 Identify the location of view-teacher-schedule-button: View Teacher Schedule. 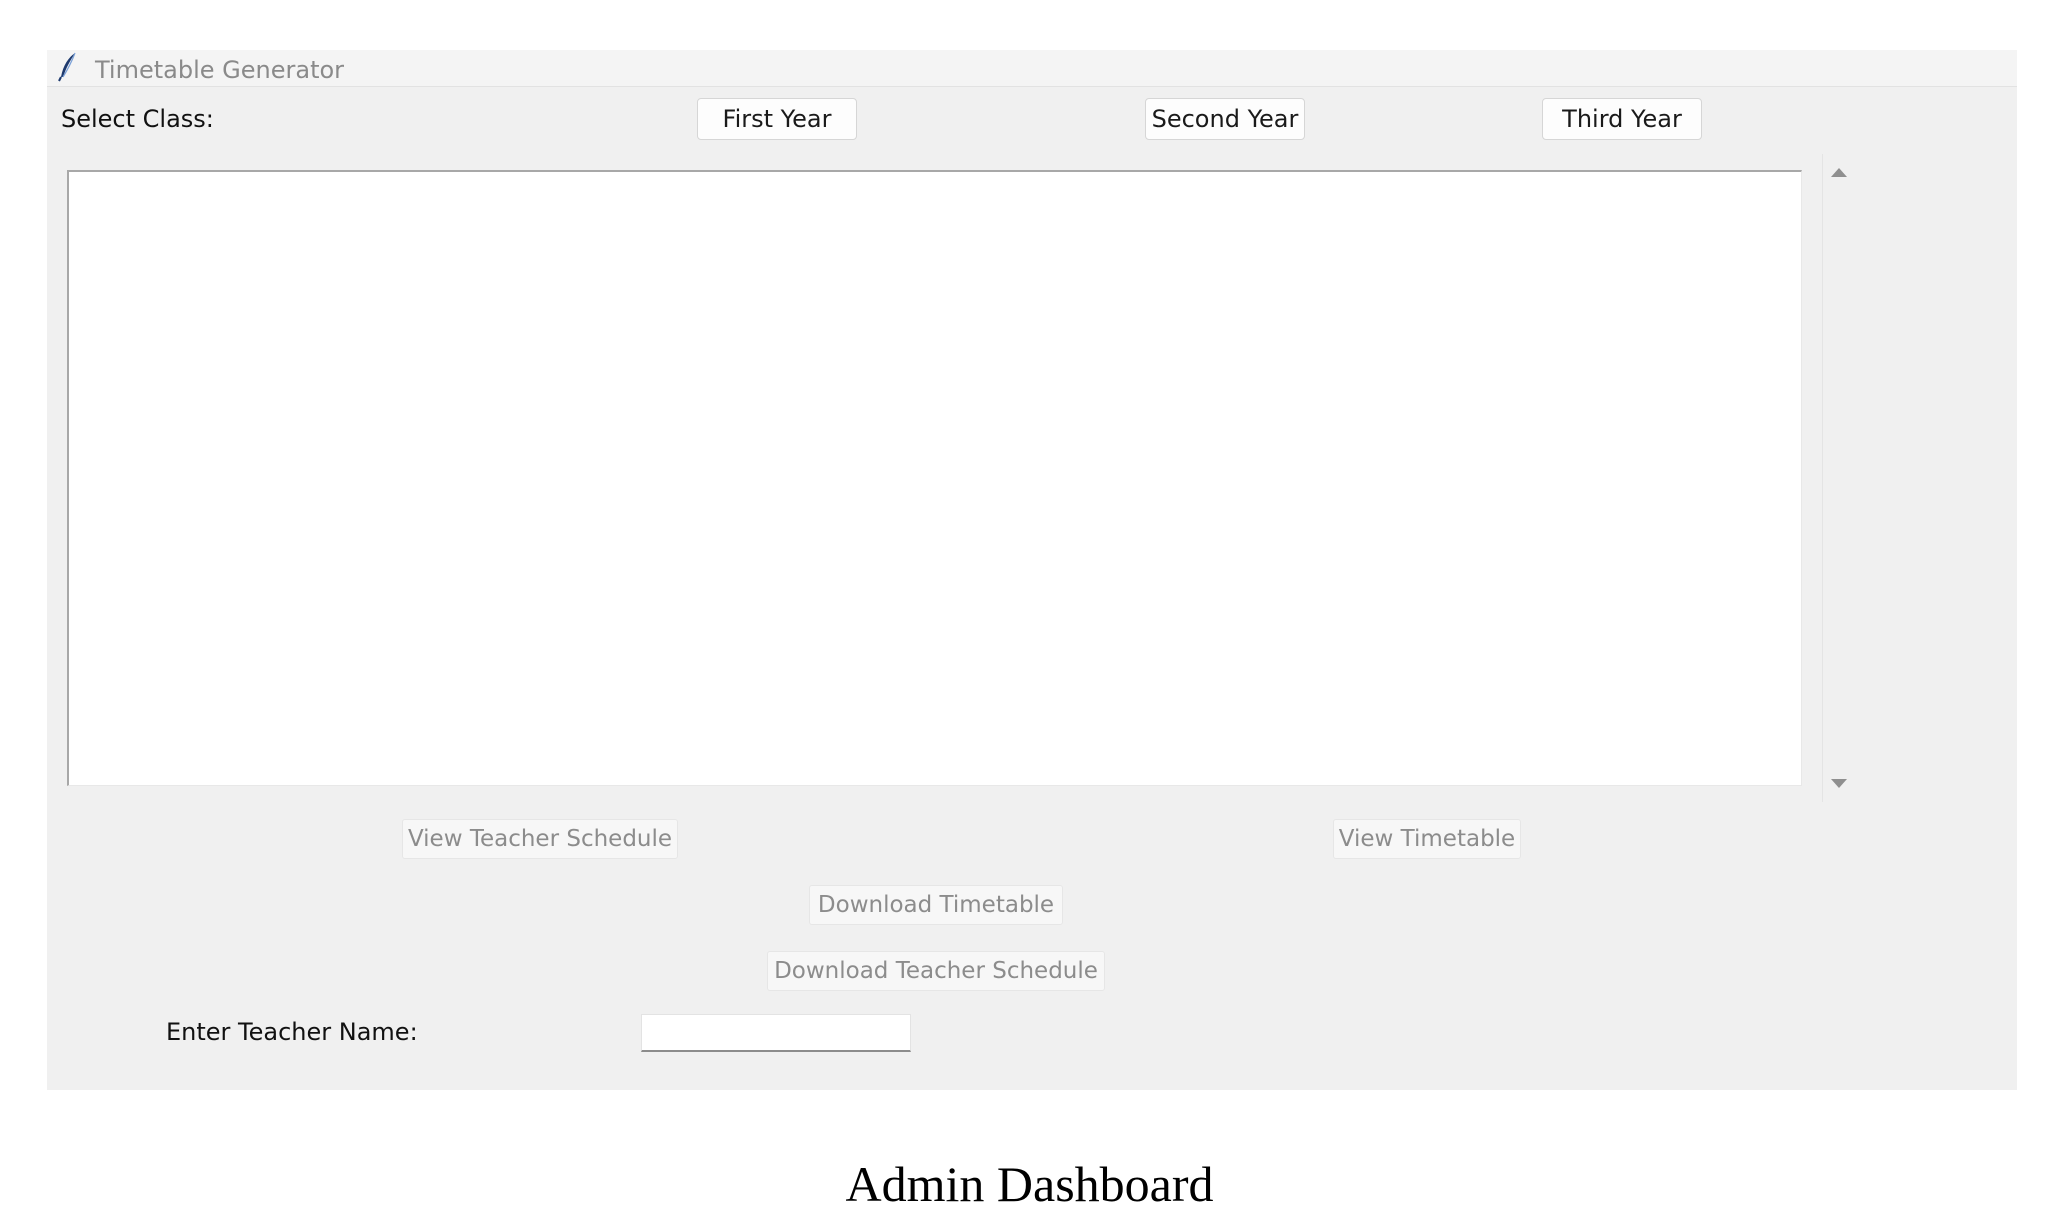
(540, 839).